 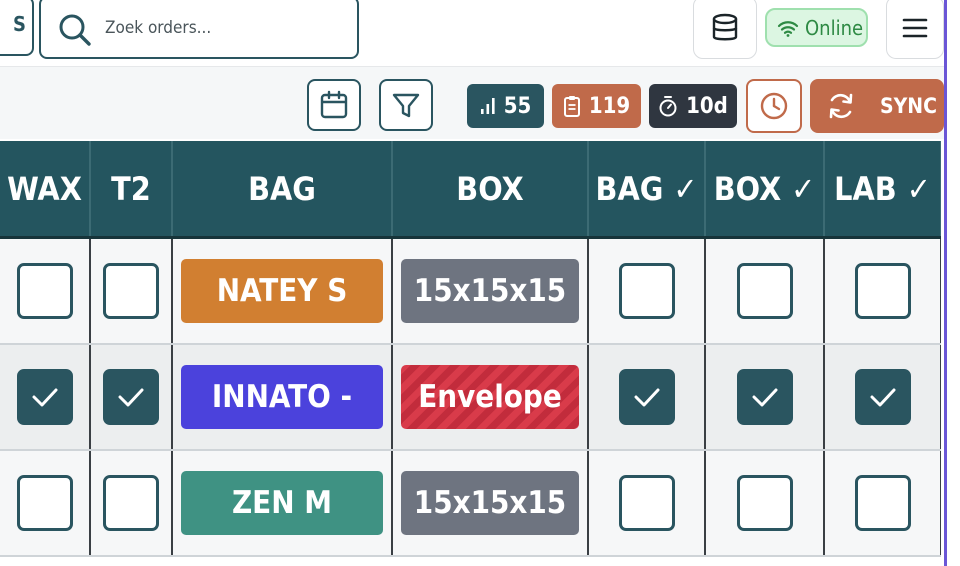 I want to click on clock-icon, so click(x=774, y=106).